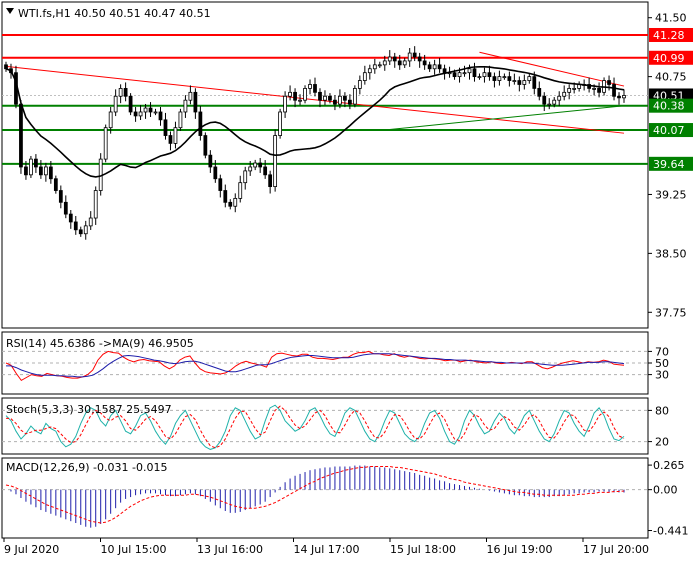  What do you see at coordinates (665, 490) in the screenshot?
I see `macd-axis-label: 0.00` at bounding box center [665, 490].